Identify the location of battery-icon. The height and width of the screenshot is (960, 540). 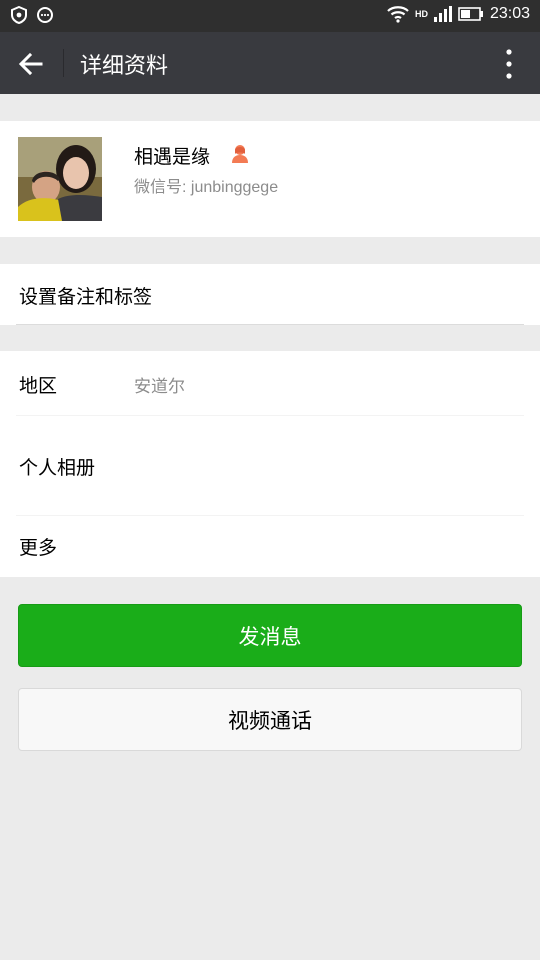
(470, 14).